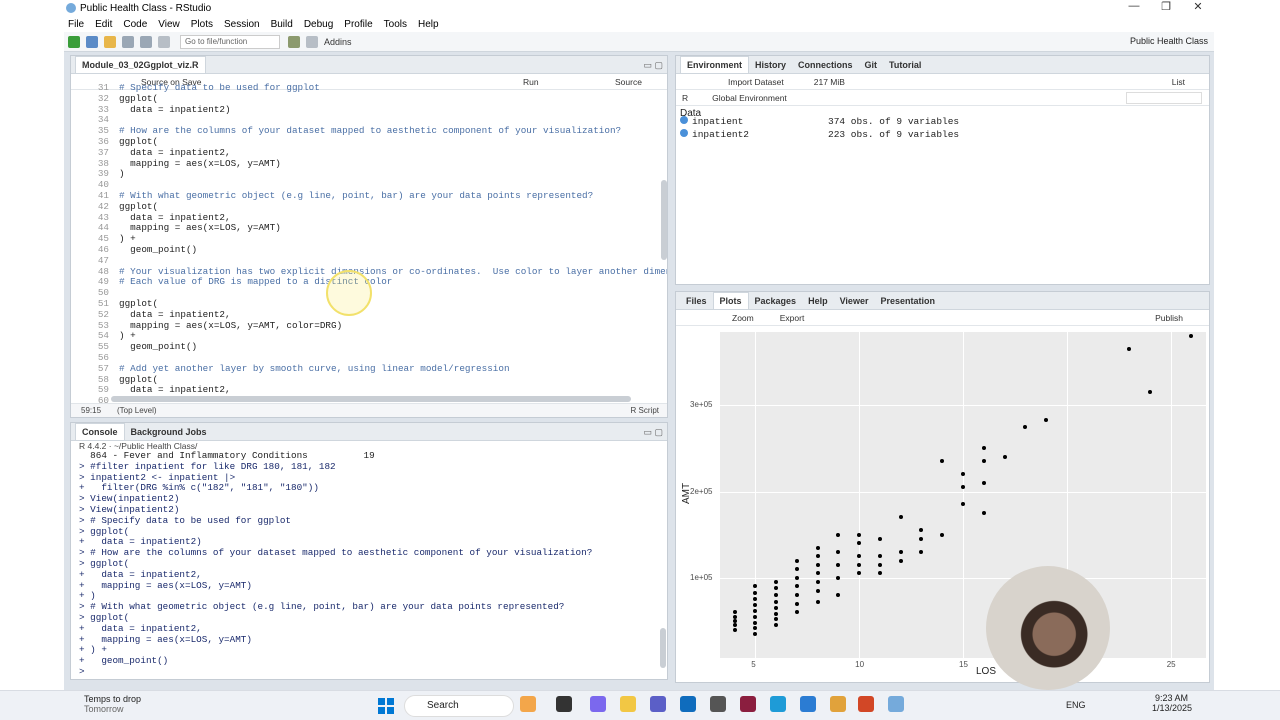 The height and width of the screenshot is (720, 1280). What do you see at coordinates (74, 41) in the screenshot?
I see `new-file-icon` at bounding box center [74, 41].